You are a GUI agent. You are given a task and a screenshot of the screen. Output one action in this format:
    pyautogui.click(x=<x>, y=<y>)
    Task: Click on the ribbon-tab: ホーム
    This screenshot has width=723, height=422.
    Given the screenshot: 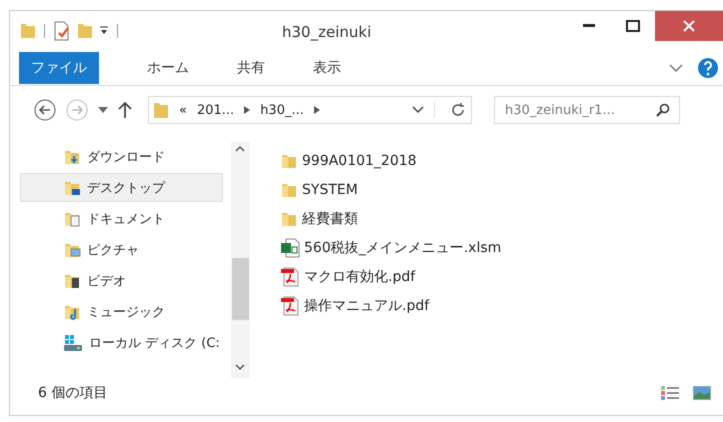 What is the action you would take?
    pyautogui.click(x=168, y=68)
    